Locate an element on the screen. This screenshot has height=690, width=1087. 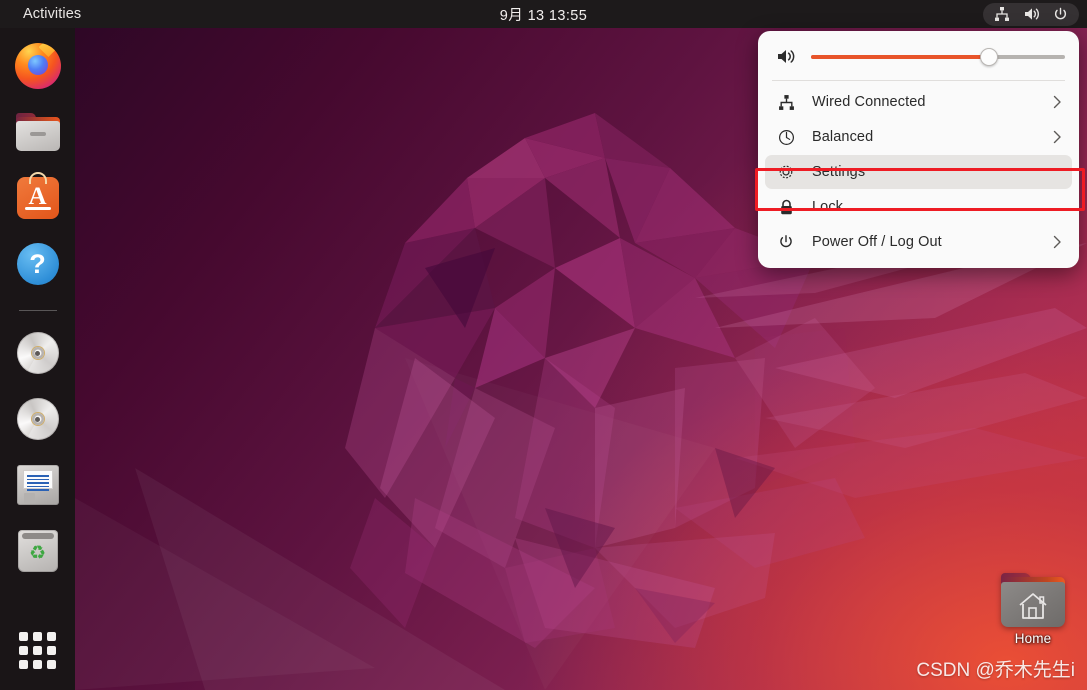
volume-slider-knob is located at coordinates (988, 56).